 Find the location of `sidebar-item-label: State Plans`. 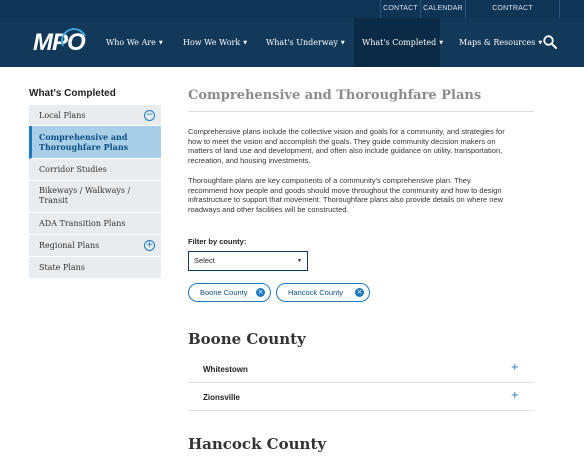

sidebar-item-label: State Plans is located at coordinates (62, 267).